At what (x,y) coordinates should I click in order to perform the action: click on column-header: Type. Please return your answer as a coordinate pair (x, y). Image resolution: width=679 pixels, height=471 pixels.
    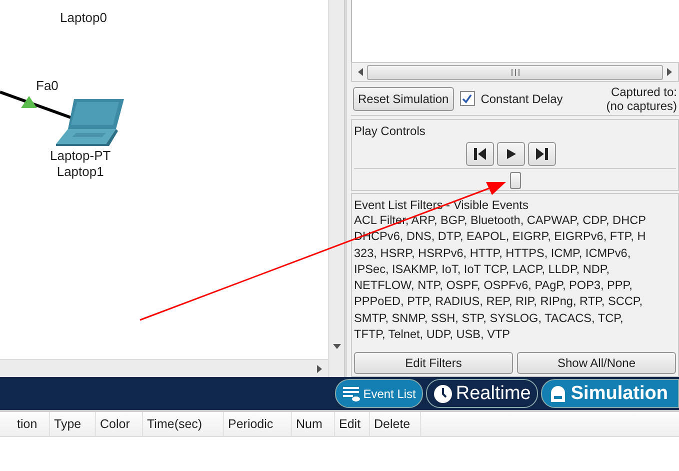
    Looking at the image, I should click on (73, 424).